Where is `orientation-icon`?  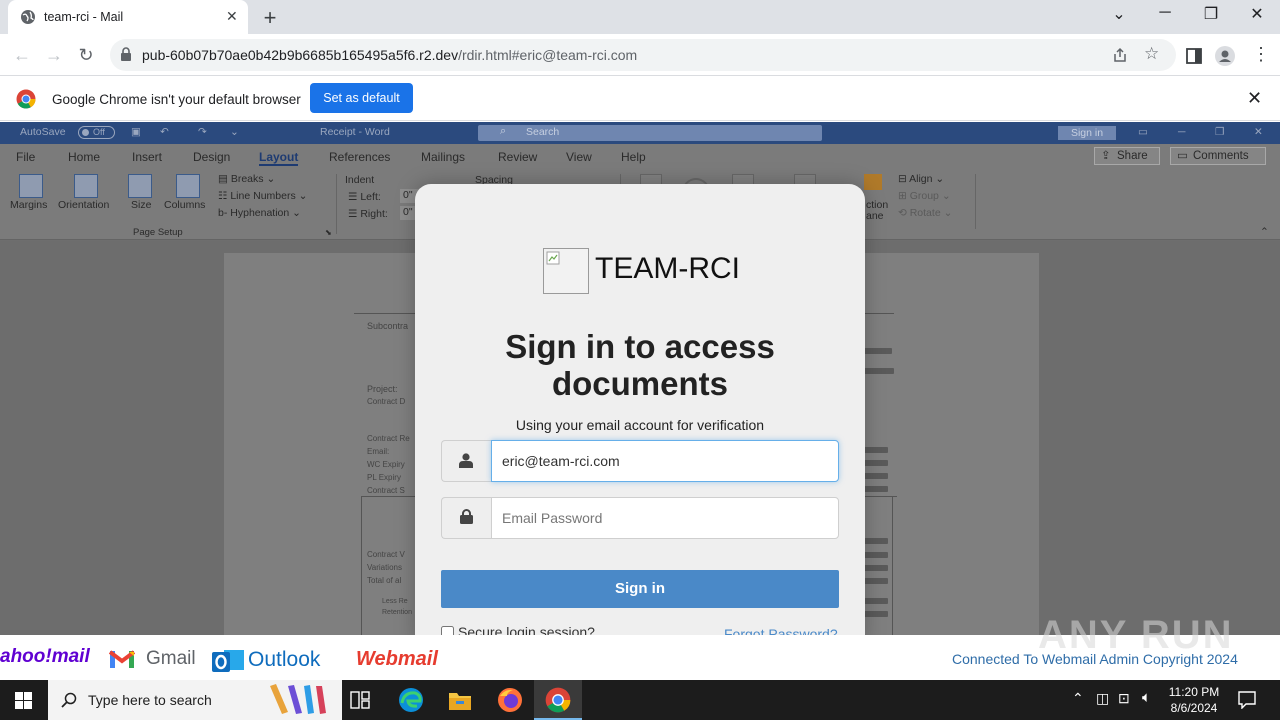
orientation-icon is located at coordinates (86, 186).